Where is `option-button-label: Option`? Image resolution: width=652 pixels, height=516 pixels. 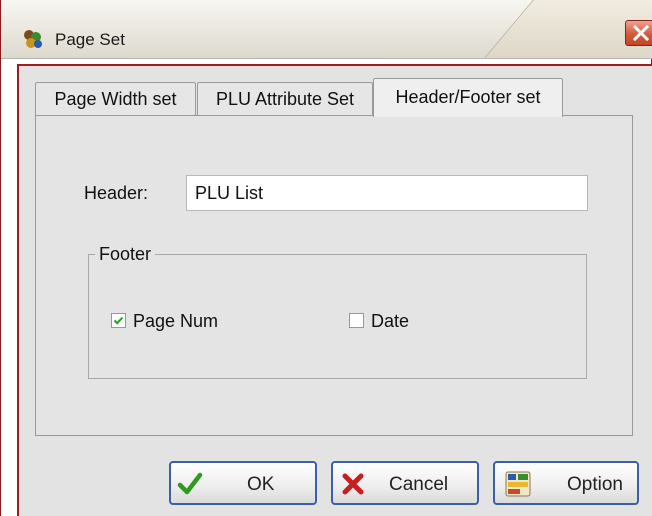
option-button-label: Option is located at coordinates (595, 484).